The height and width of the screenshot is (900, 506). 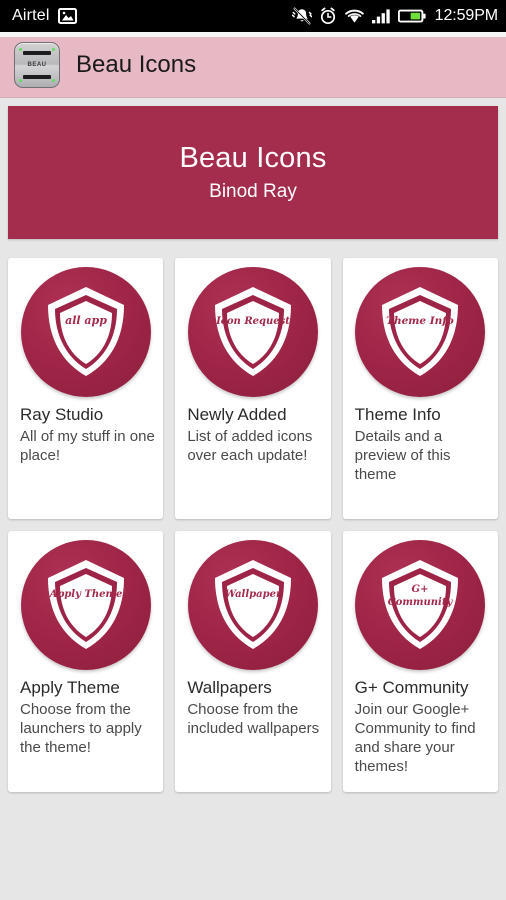 I want to click on battery-icon, so click(x=411, y=16).